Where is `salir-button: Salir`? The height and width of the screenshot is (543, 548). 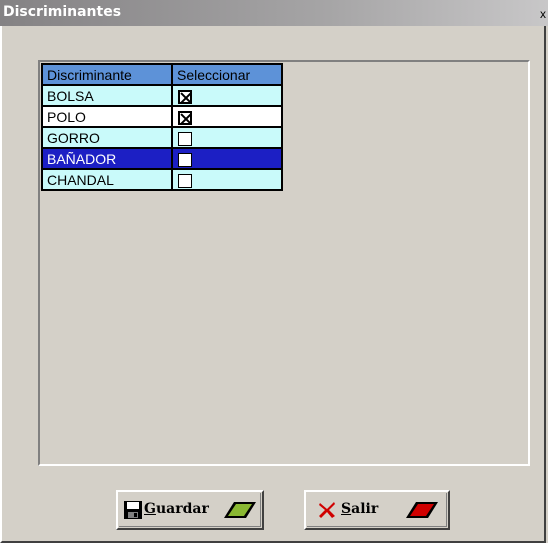
salir-button: Salir is located at coordinates (377, 510).